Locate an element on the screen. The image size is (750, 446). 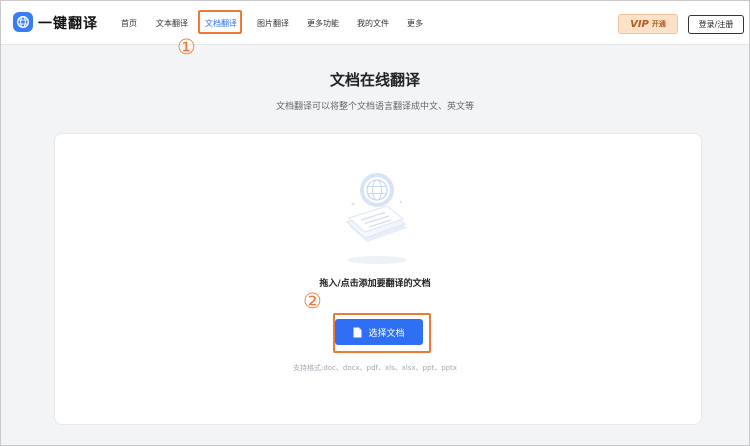
file-icon is located at coordinates (357, 332).